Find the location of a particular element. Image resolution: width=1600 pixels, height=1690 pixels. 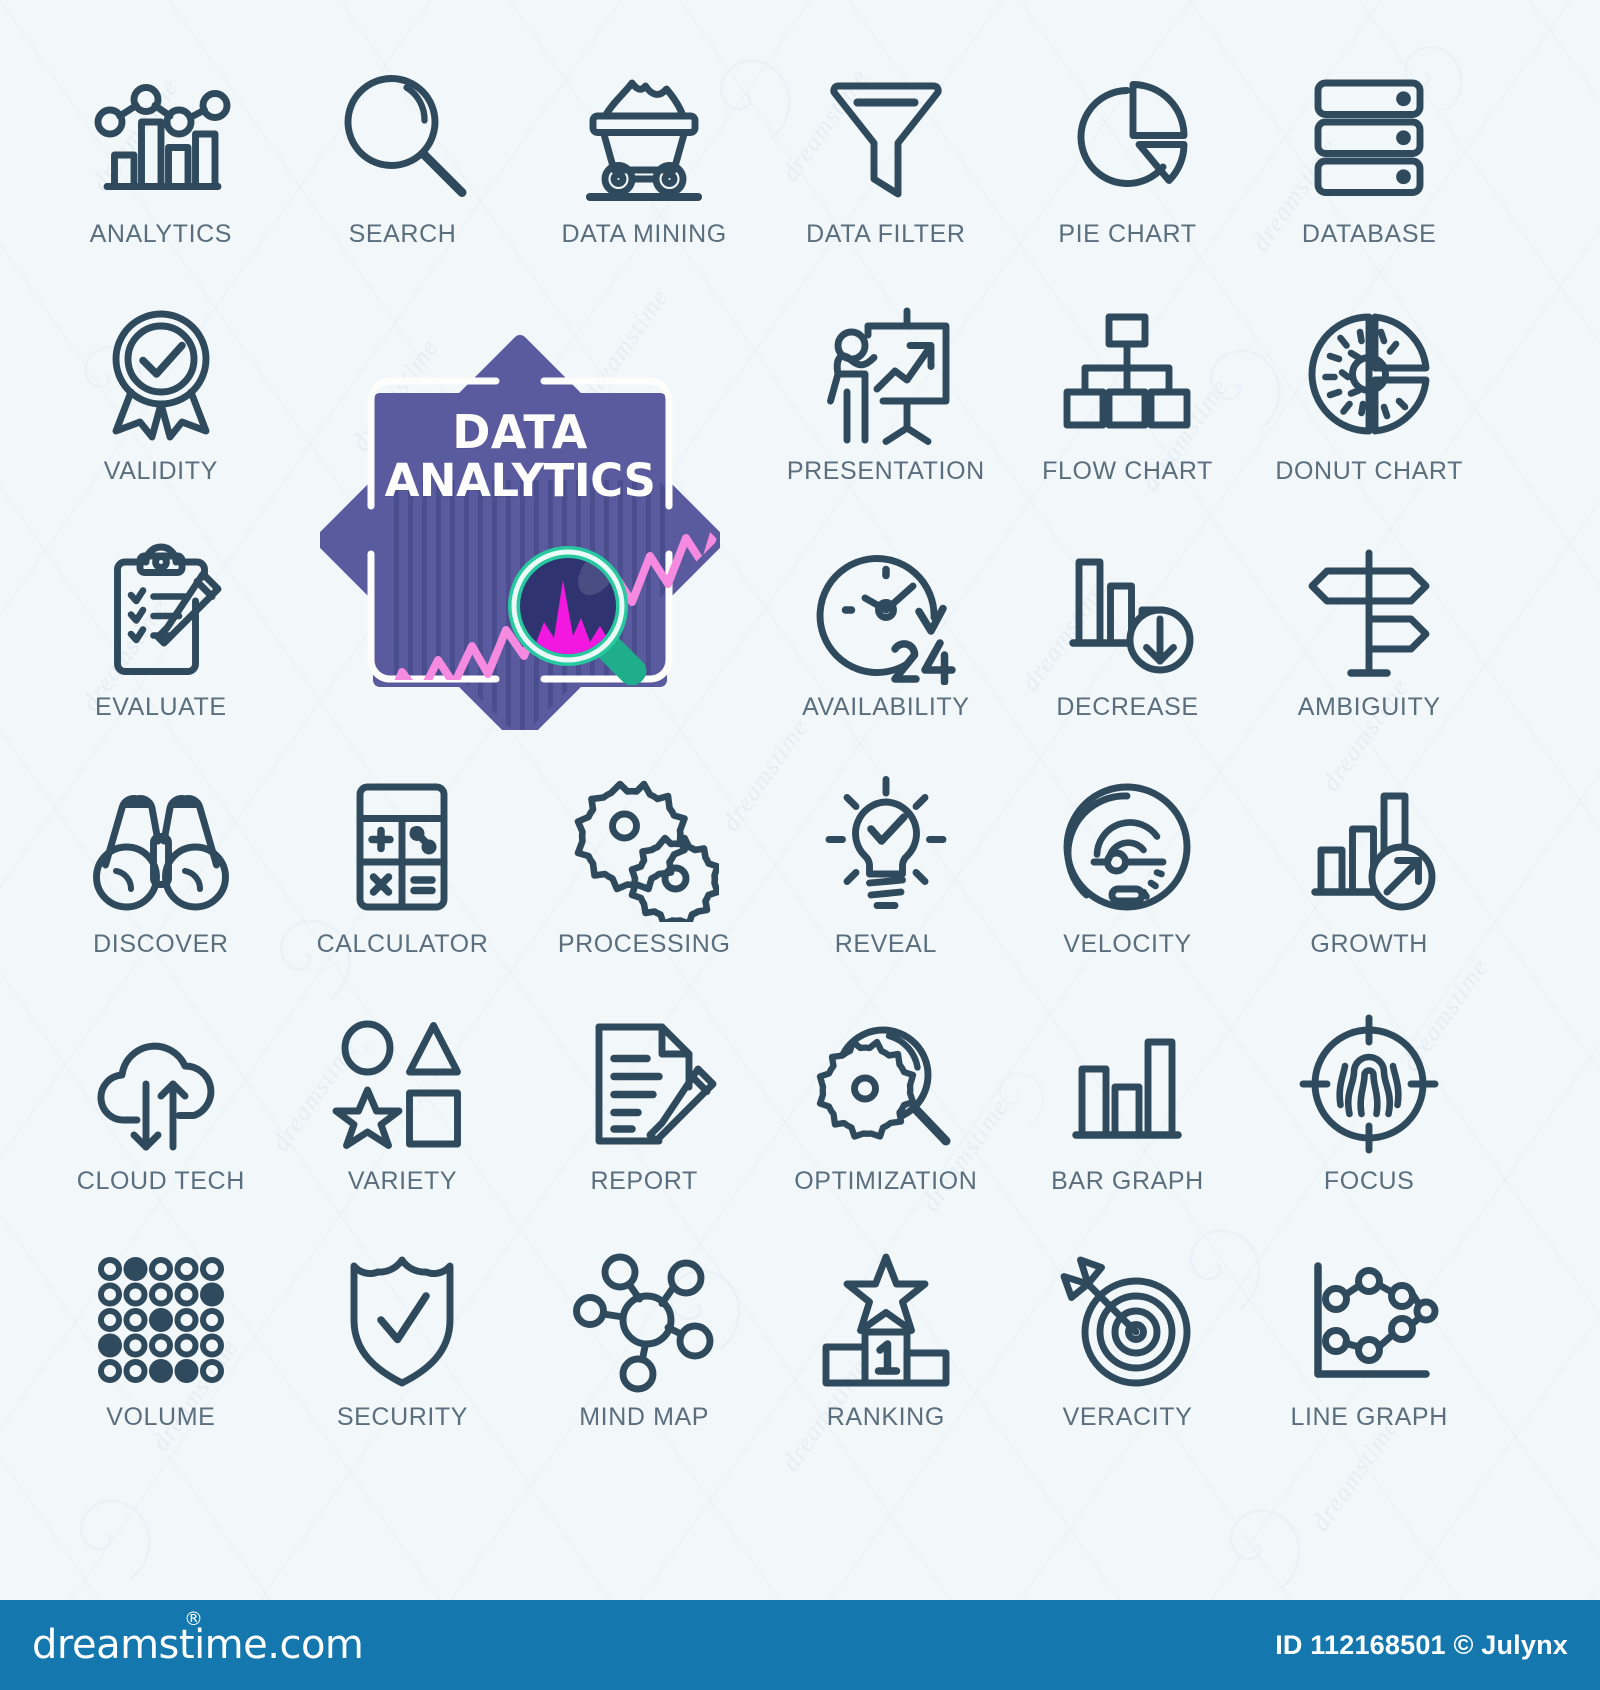

document-pencil-icon is located at coordinates (644, 1084).